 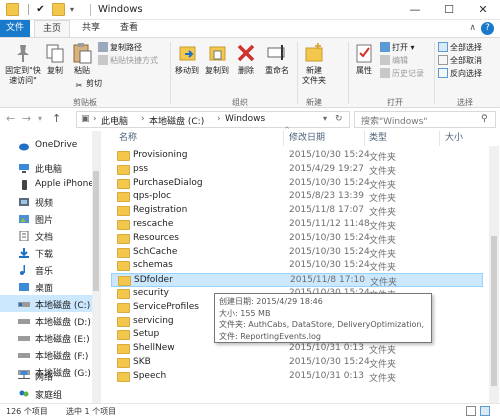 I want to click on table-row: SchCache 2015/10/30 15:24 文件夹, so click(x=297, y=253).